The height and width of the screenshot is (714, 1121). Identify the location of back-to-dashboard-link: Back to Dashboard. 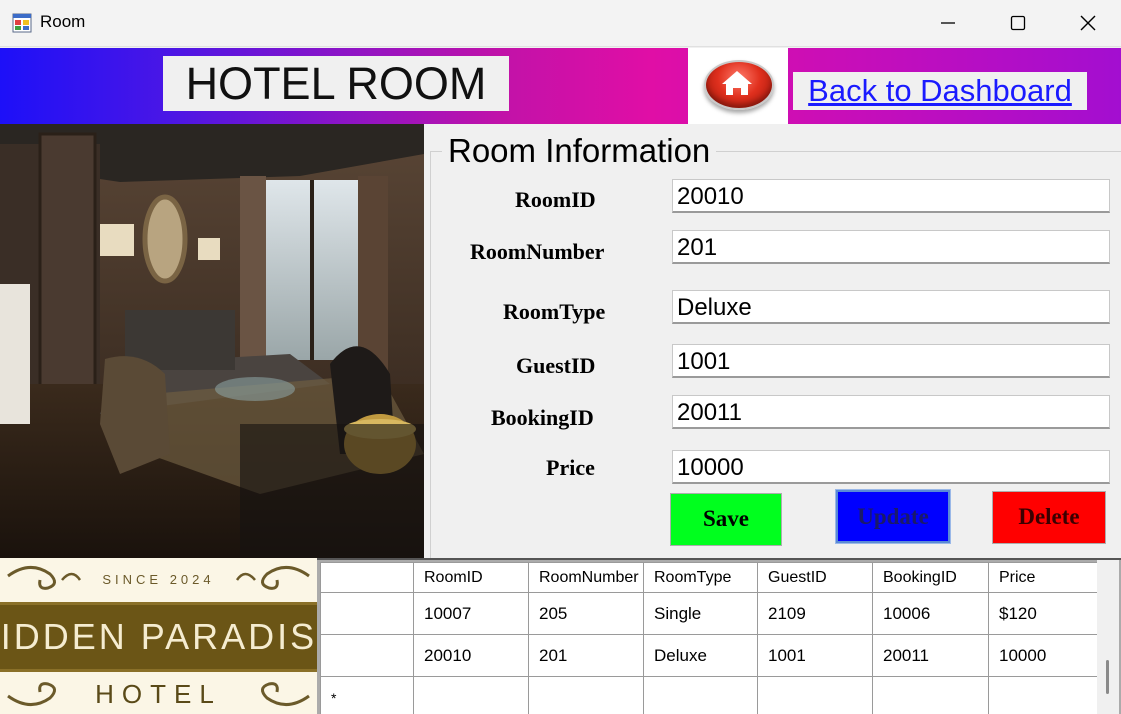
(940, 91).